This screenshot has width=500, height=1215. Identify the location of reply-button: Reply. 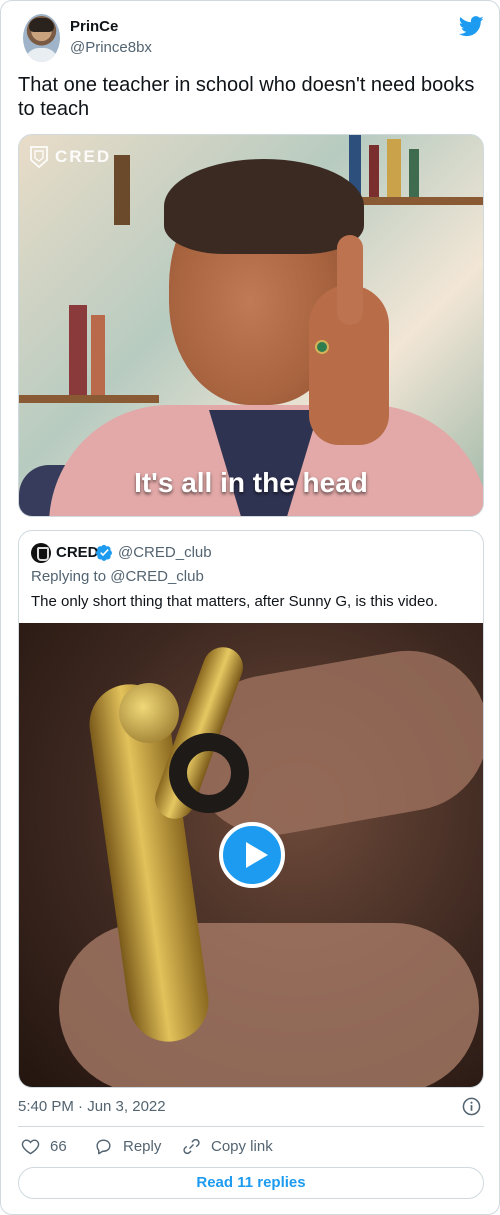
(127, 1146).